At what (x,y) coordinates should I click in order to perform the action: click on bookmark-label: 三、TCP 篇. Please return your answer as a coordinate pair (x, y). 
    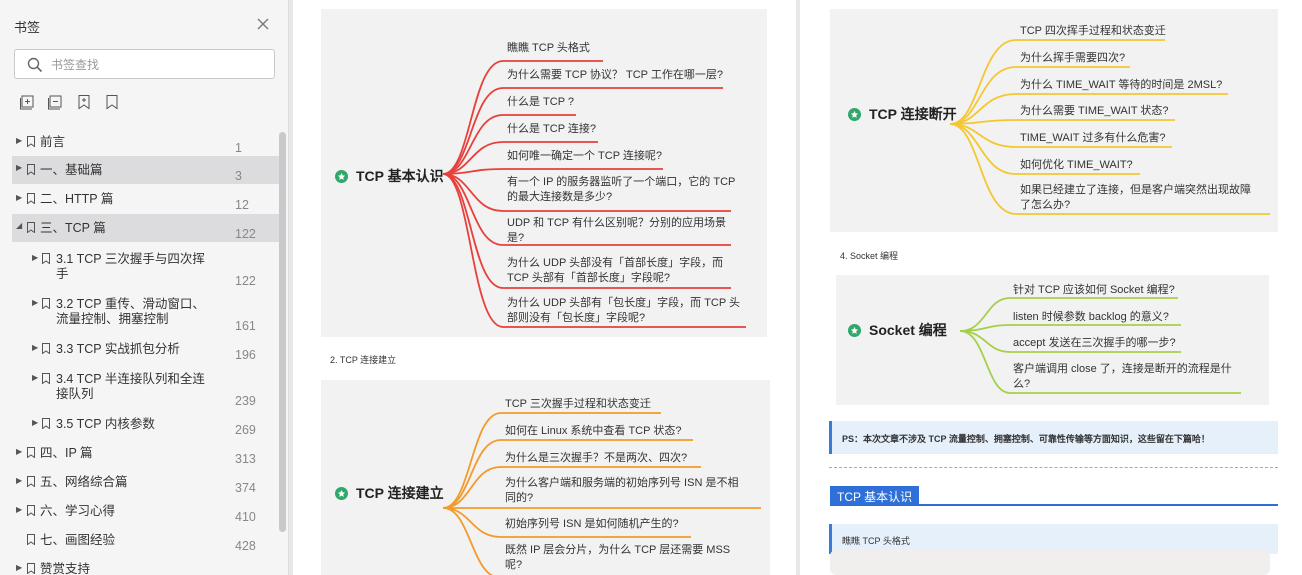
    Looking at the image, I should click on (73, 228).